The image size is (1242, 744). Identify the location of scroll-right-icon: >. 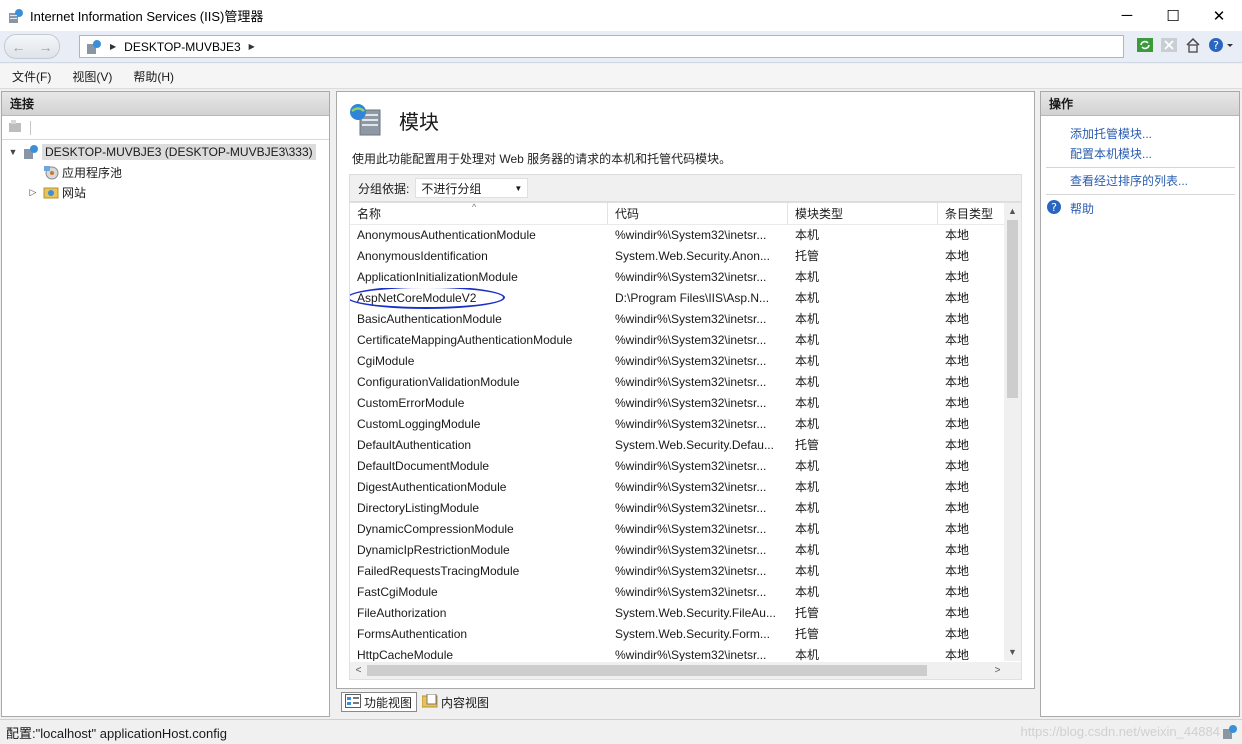
(997, 670).